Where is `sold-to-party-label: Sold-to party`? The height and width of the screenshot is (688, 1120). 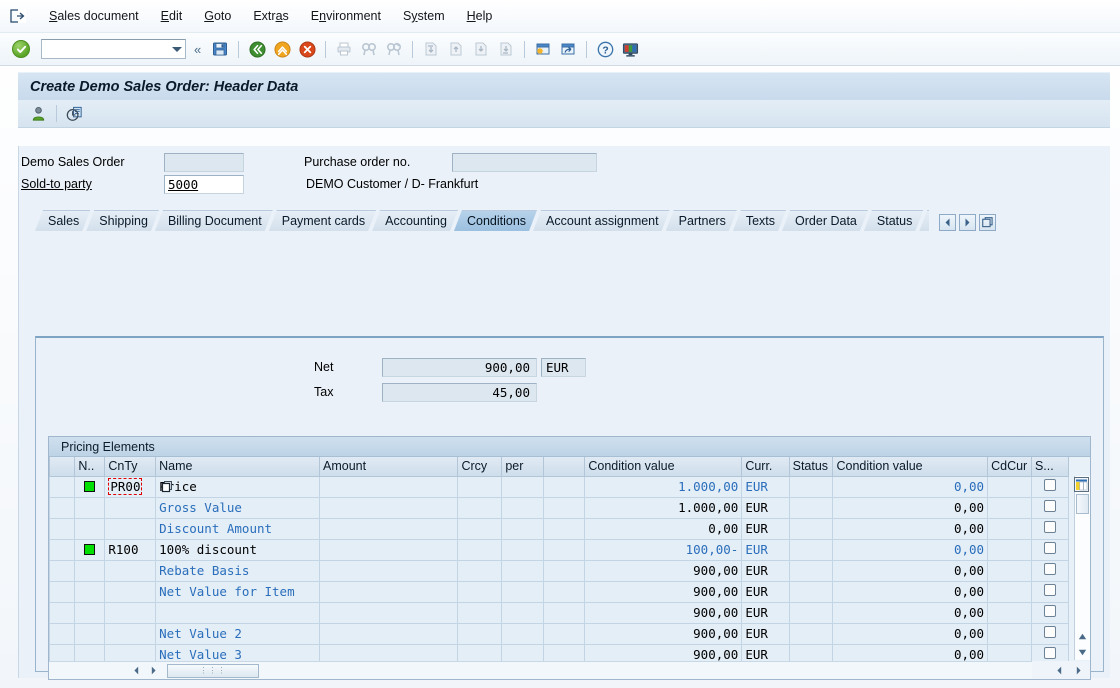 sold-to-party-label: Sold-to party is located at coordinates (91, 184).